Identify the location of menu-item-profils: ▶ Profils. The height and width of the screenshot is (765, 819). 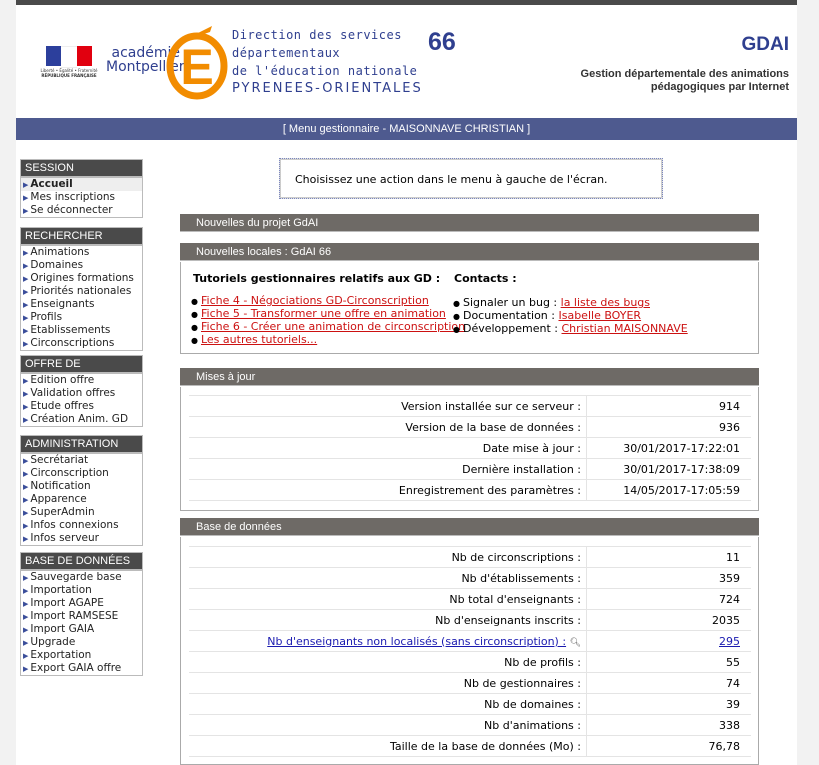
(81, 317).